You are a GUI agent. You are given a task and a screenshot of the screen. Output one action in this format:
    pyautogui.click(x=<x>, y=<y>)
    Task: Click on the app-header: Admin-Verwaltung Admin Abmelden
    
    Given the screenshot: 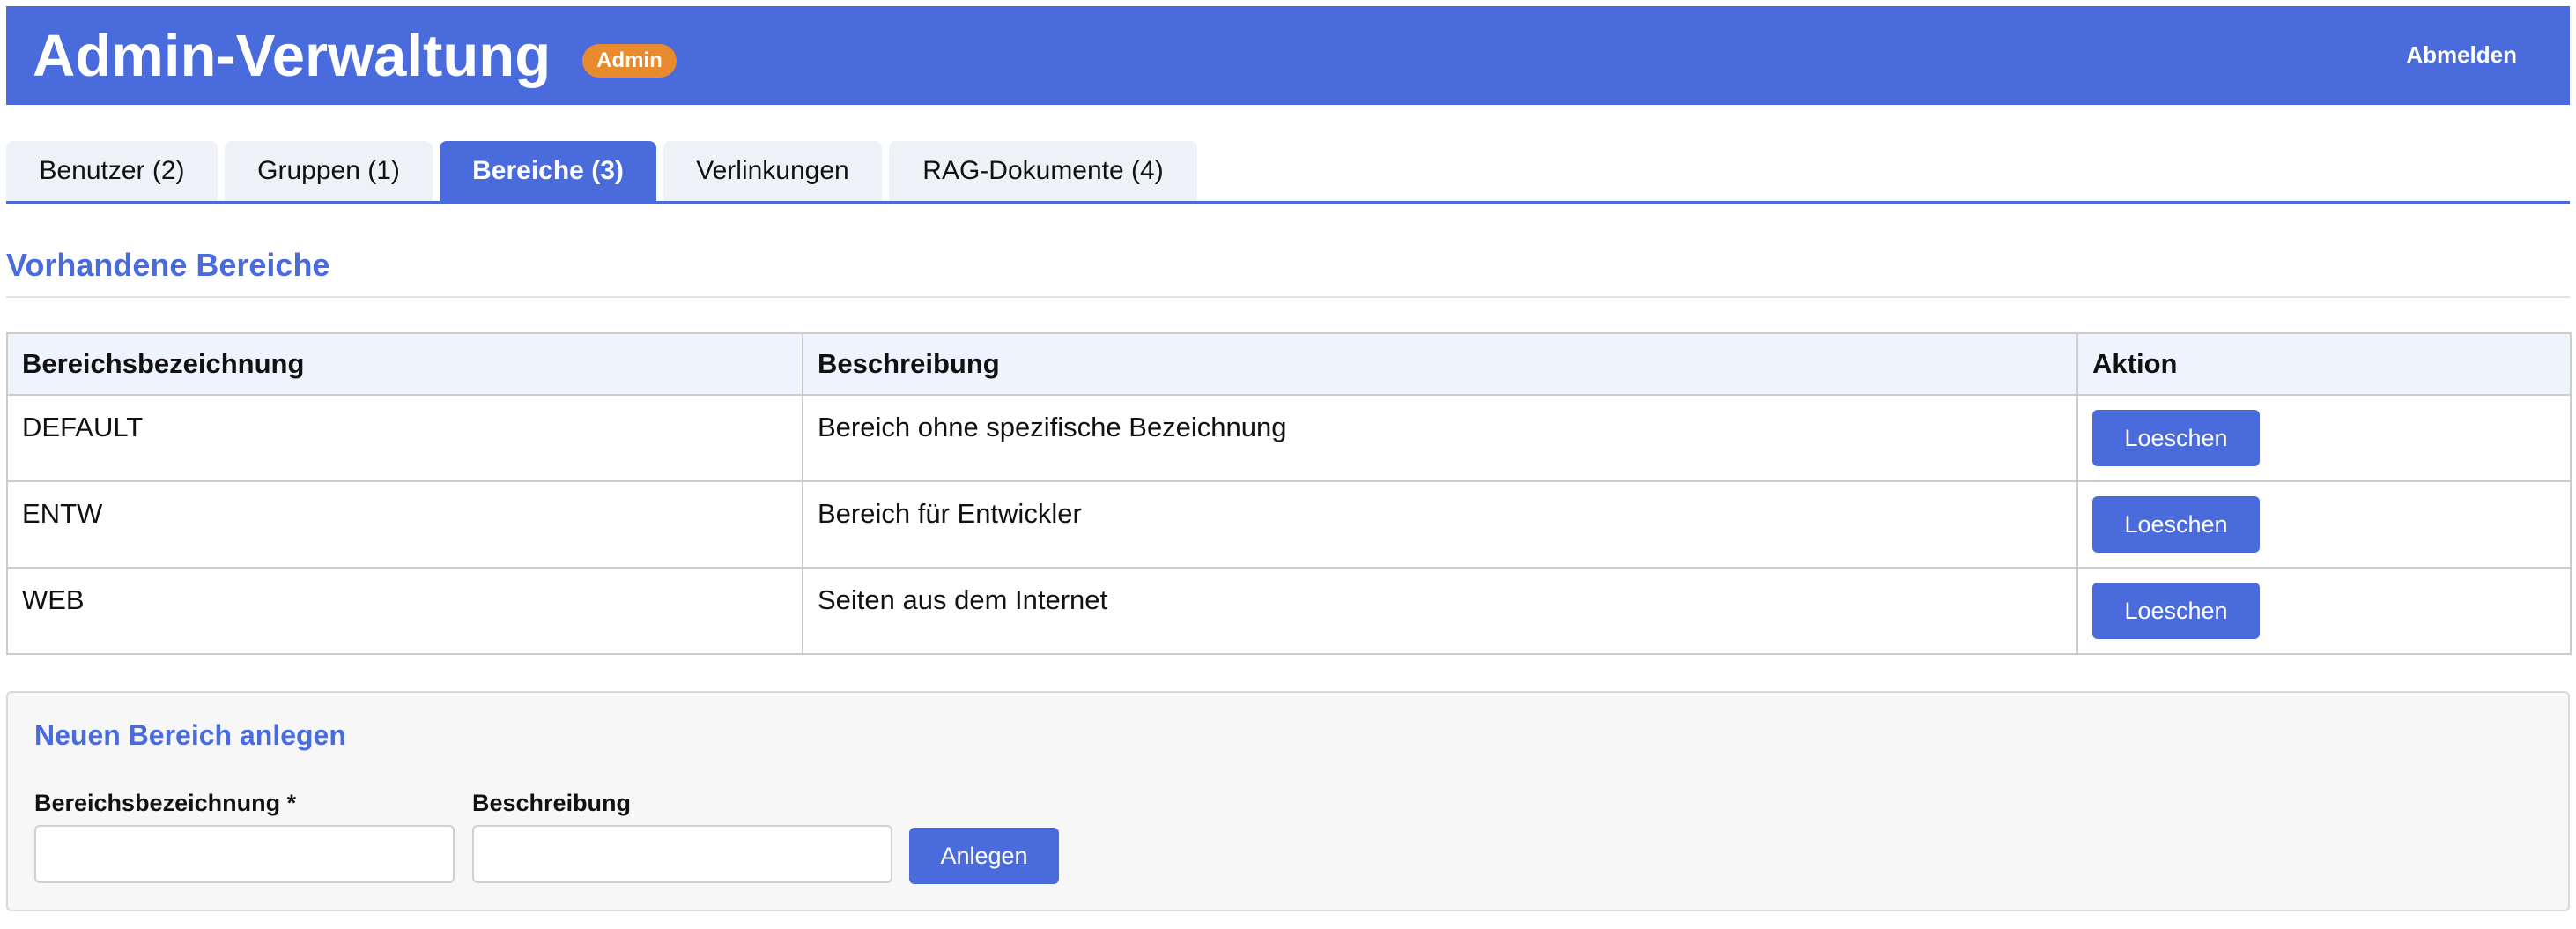 What is the action you would take?
    pyautogui.click(x=1288, y=55)
    